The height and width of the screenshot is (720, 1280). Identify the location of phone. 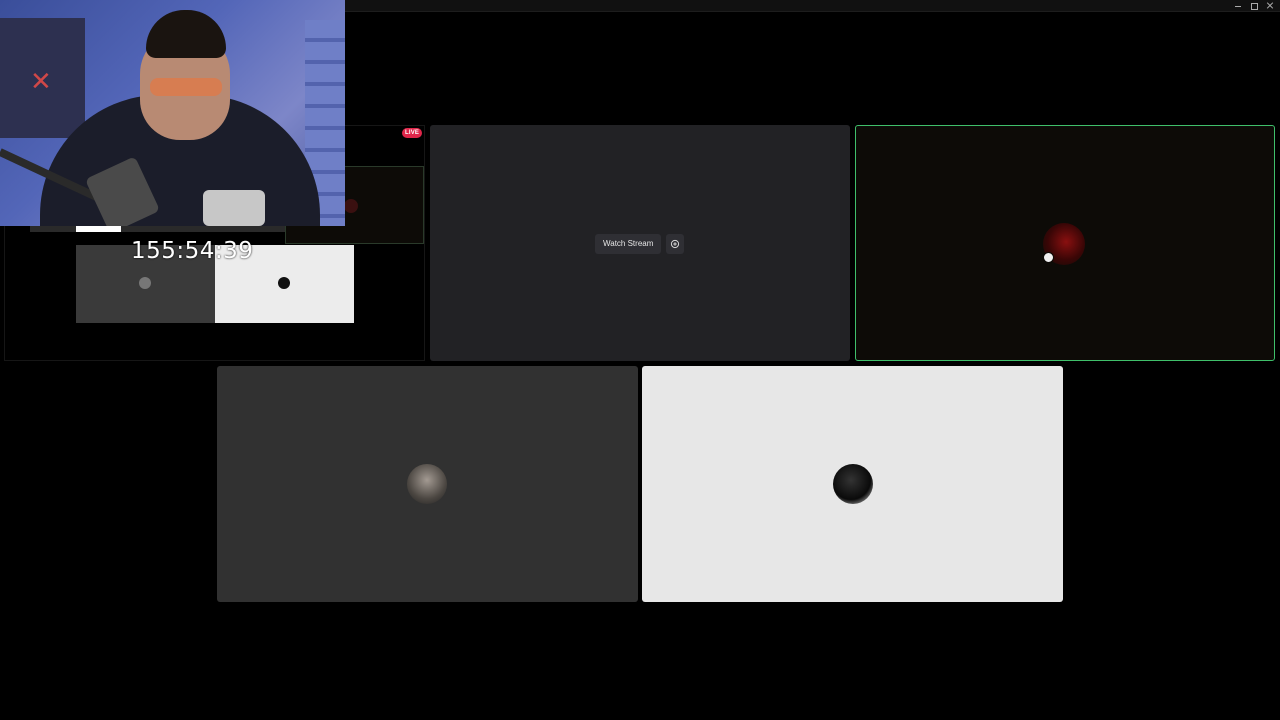
(234, 208).